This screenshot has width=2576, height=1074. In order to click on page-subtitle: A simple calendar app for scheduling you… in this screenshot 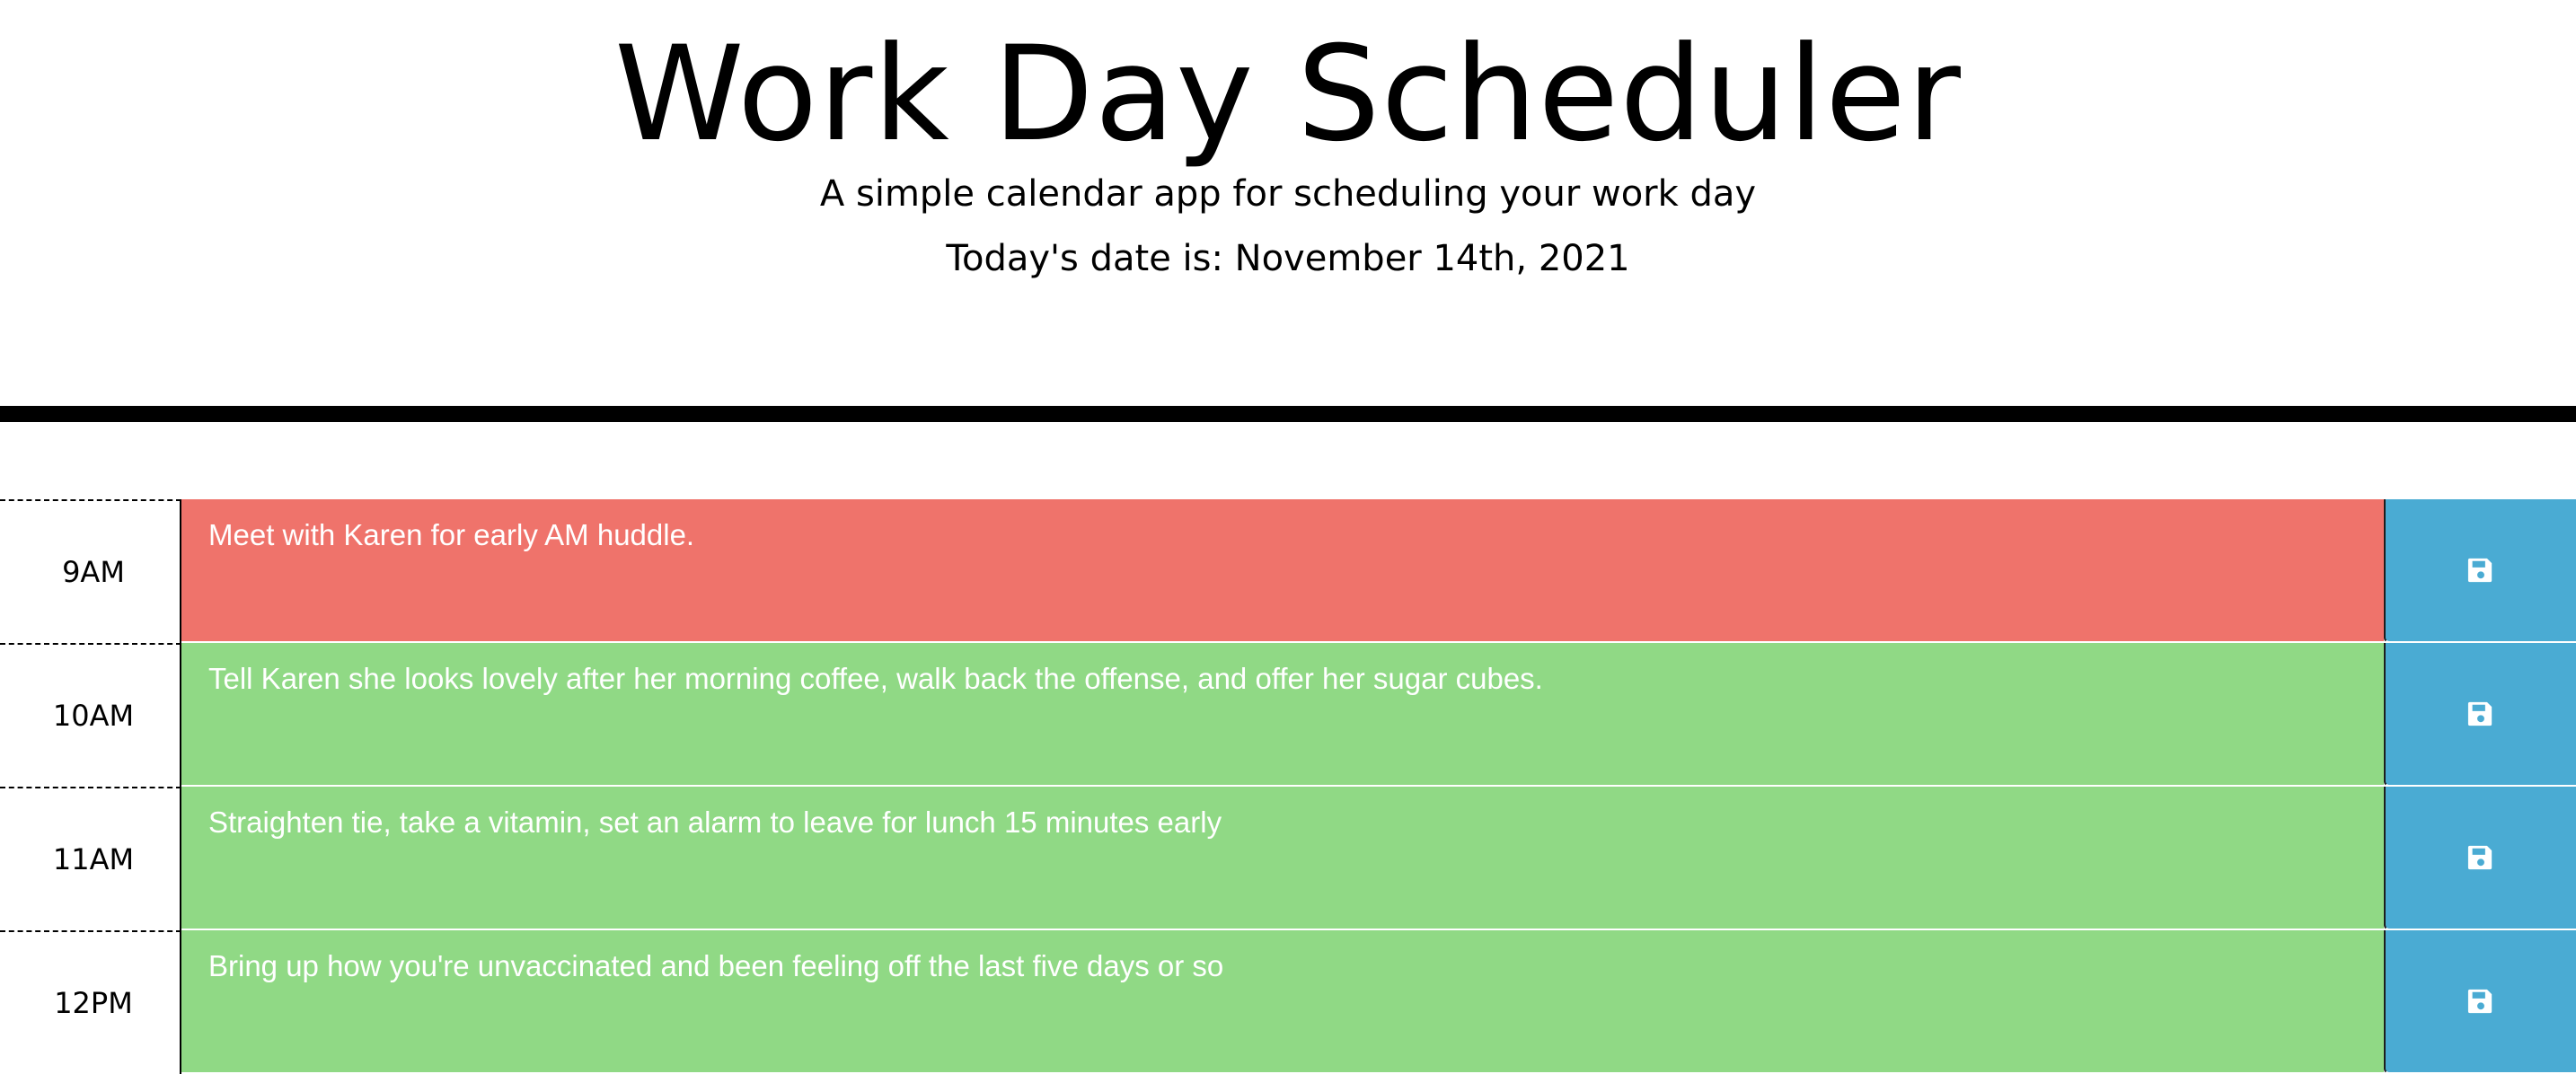, I will do `click(1288, 194)`.